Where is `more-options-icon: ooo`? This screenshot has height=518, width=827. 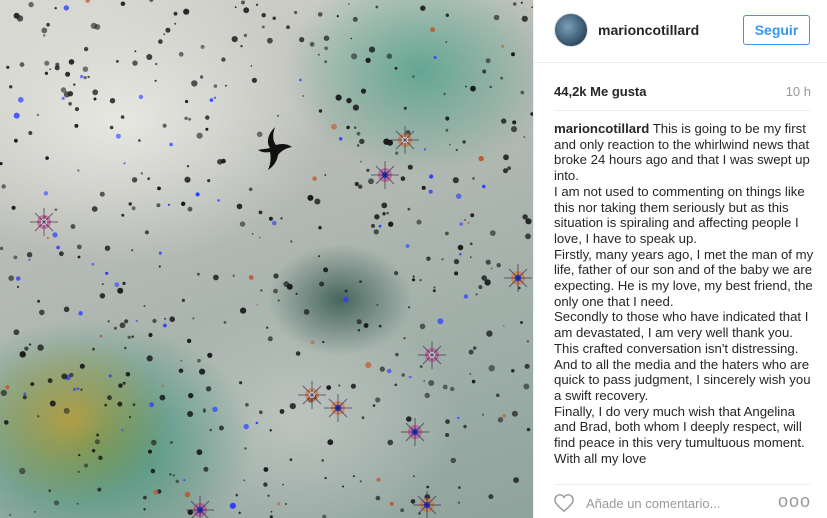 more-options-icon: ooo is located at coordinates (794, 501).